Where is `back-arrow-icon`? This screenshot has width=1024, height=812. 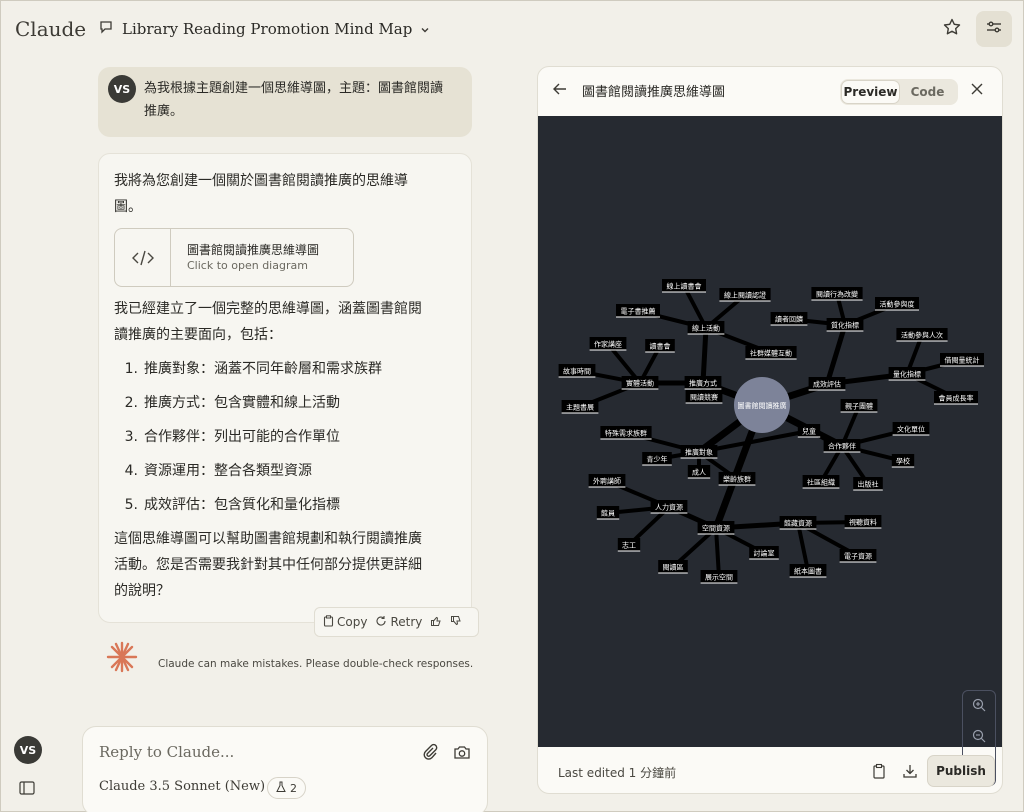 back-arrow-icon is located at coordinates (560, 91).